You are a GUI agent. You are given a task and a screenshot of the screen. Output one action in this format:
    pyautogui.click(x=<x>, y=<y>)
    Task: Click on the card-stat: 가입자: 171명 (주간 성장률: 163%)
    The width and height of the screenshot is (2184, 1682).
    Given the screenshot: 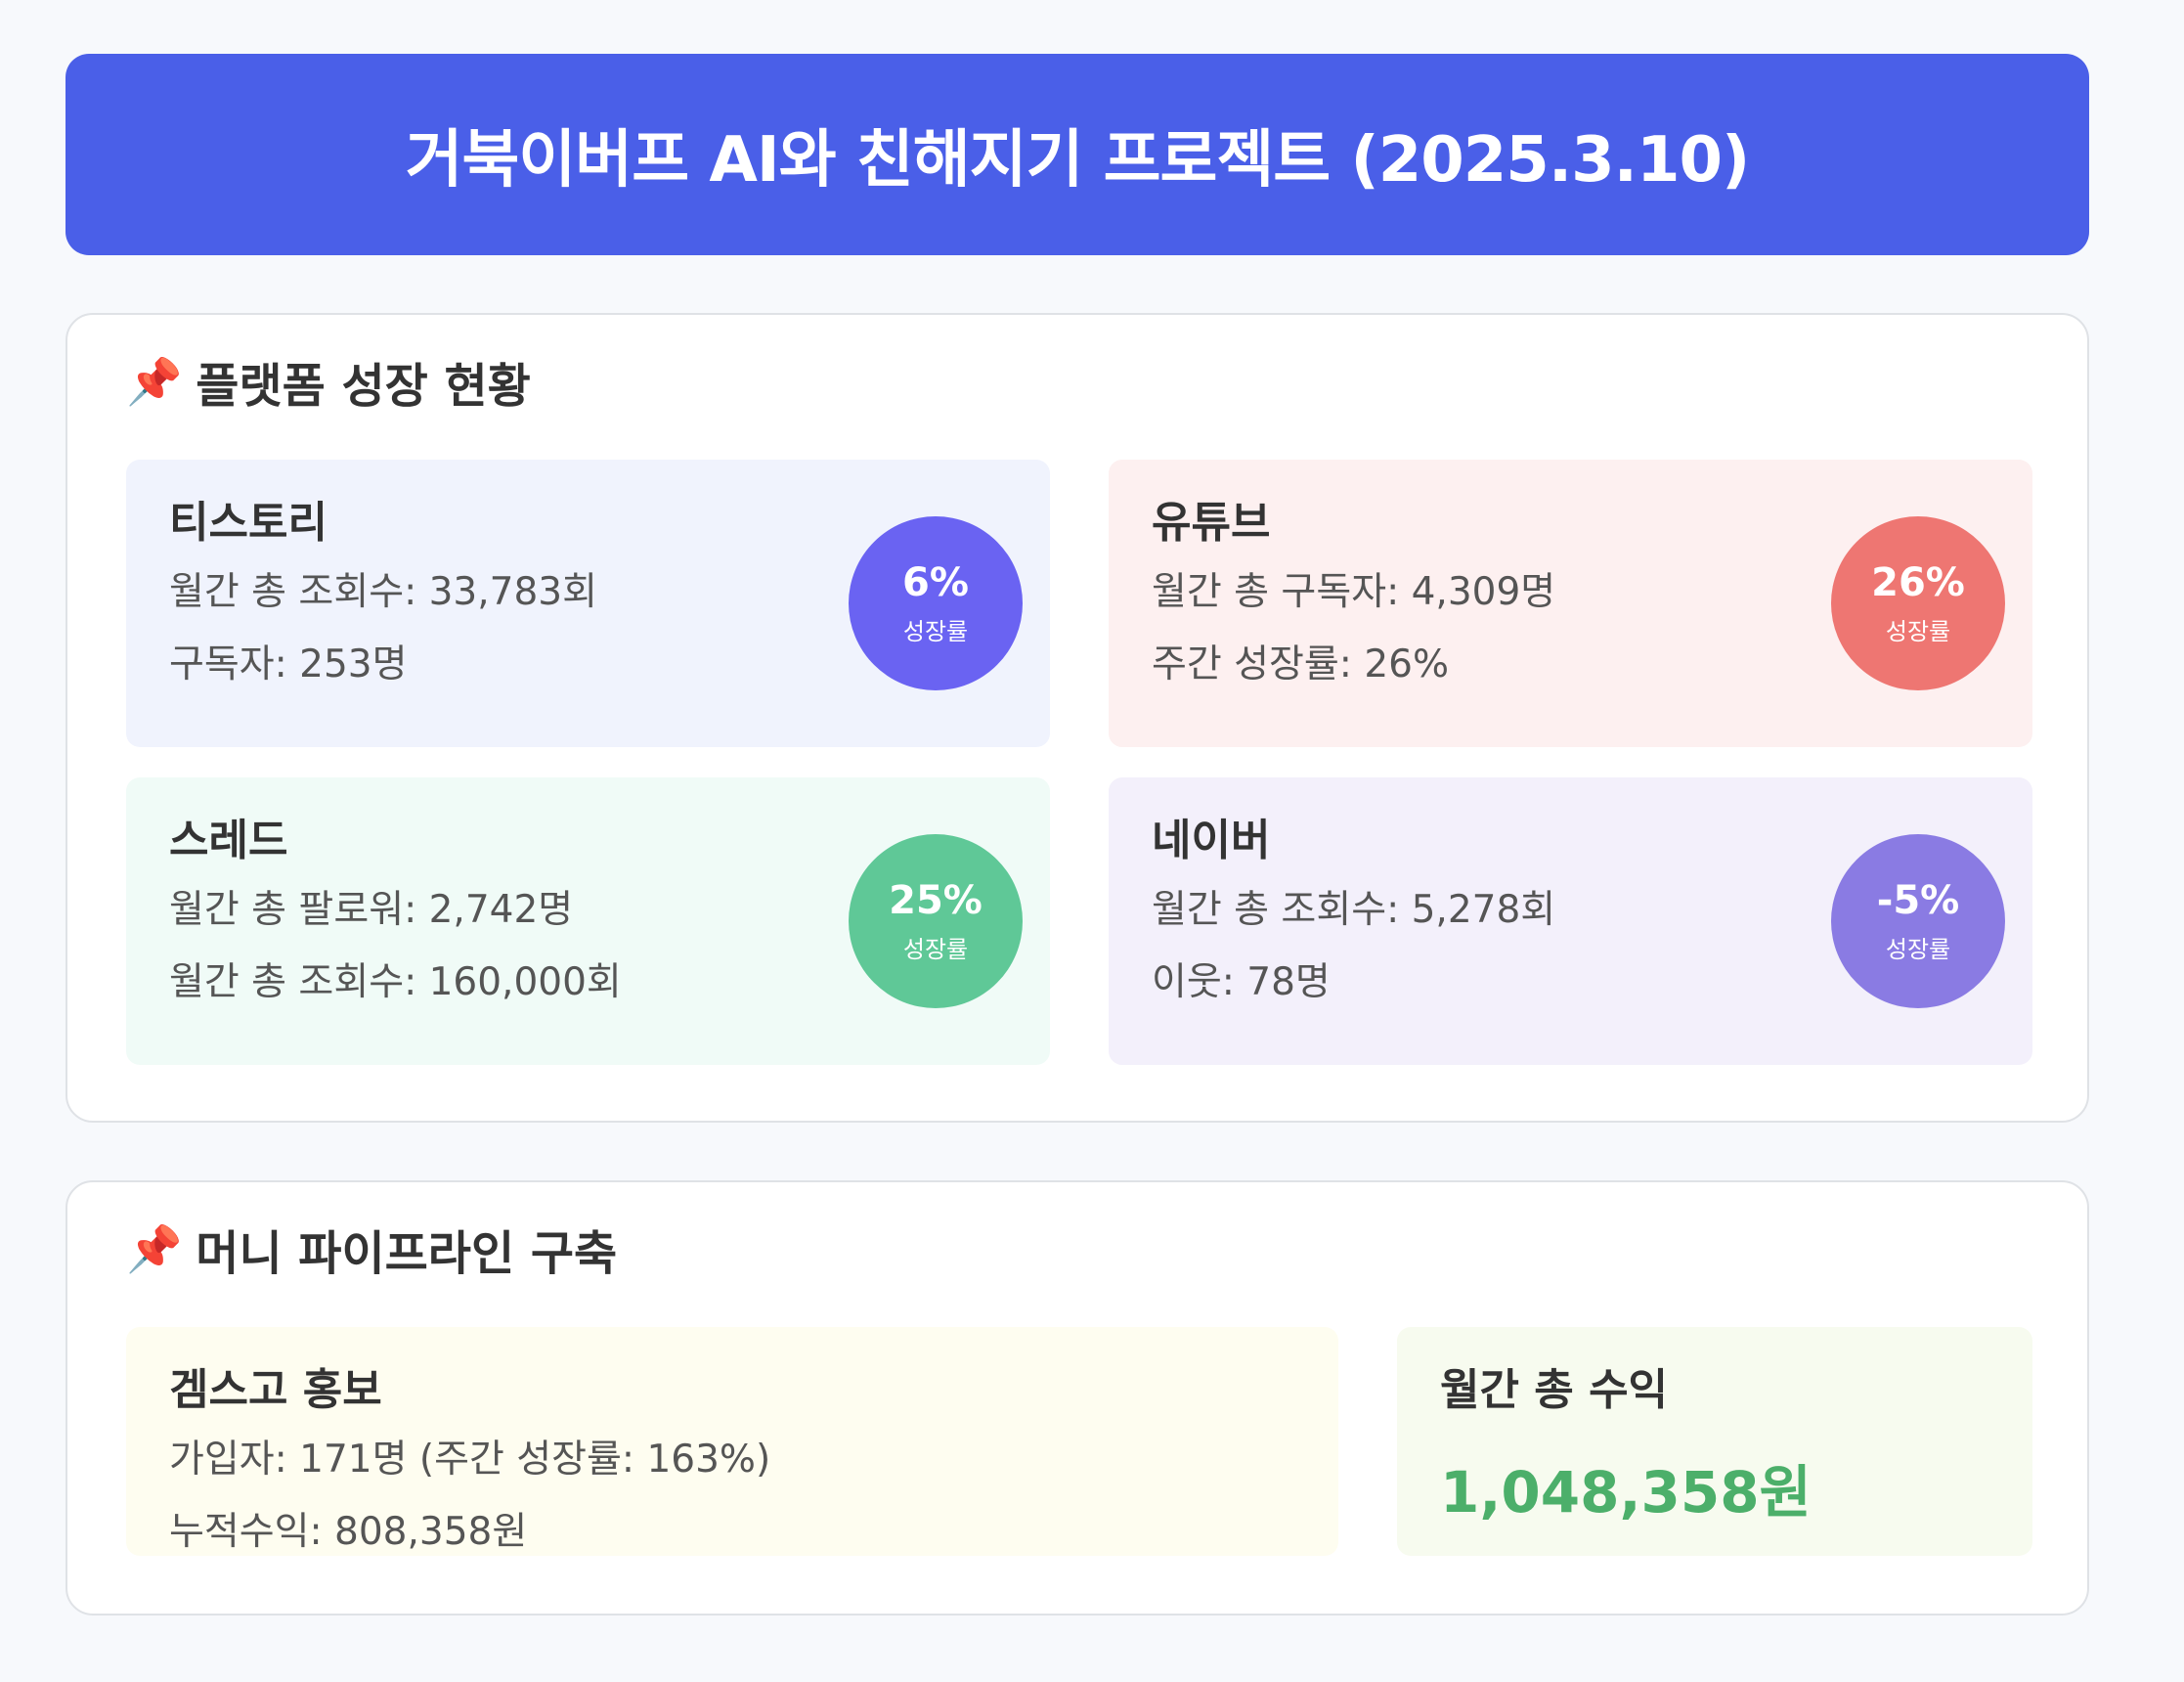 What is the action you would take?
    pyautogui.click(x=470, y=1460)
    